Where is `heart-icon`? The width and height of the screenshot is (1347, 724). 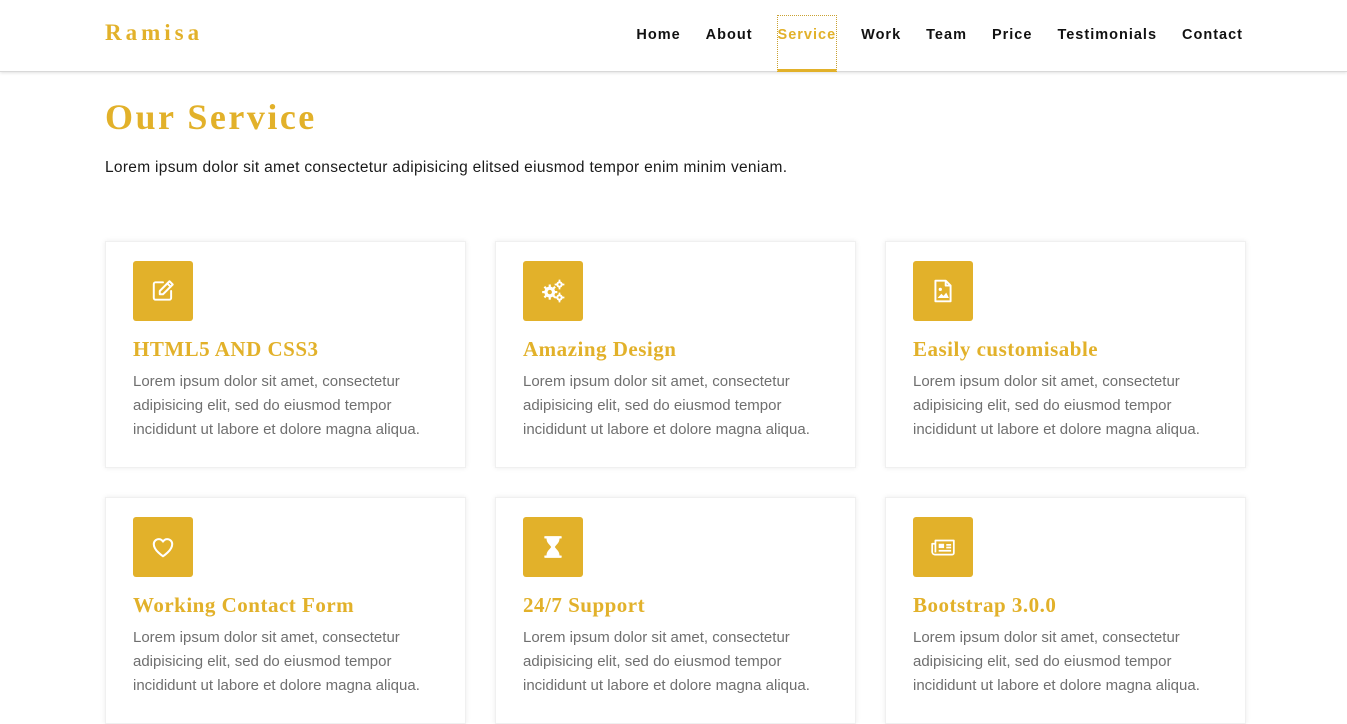 heart-icon is located at coordinates (163, 547).